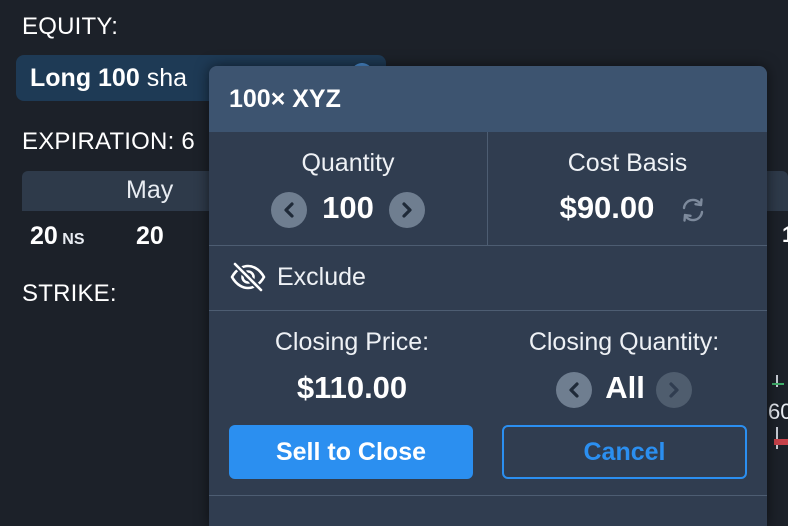 The height and width of the screenshot is (526, 788). What do you see at coordinates (285, 99) in the screenshot?
I see `popup-title: 100× XYZ` at bounding box center [285, 99].